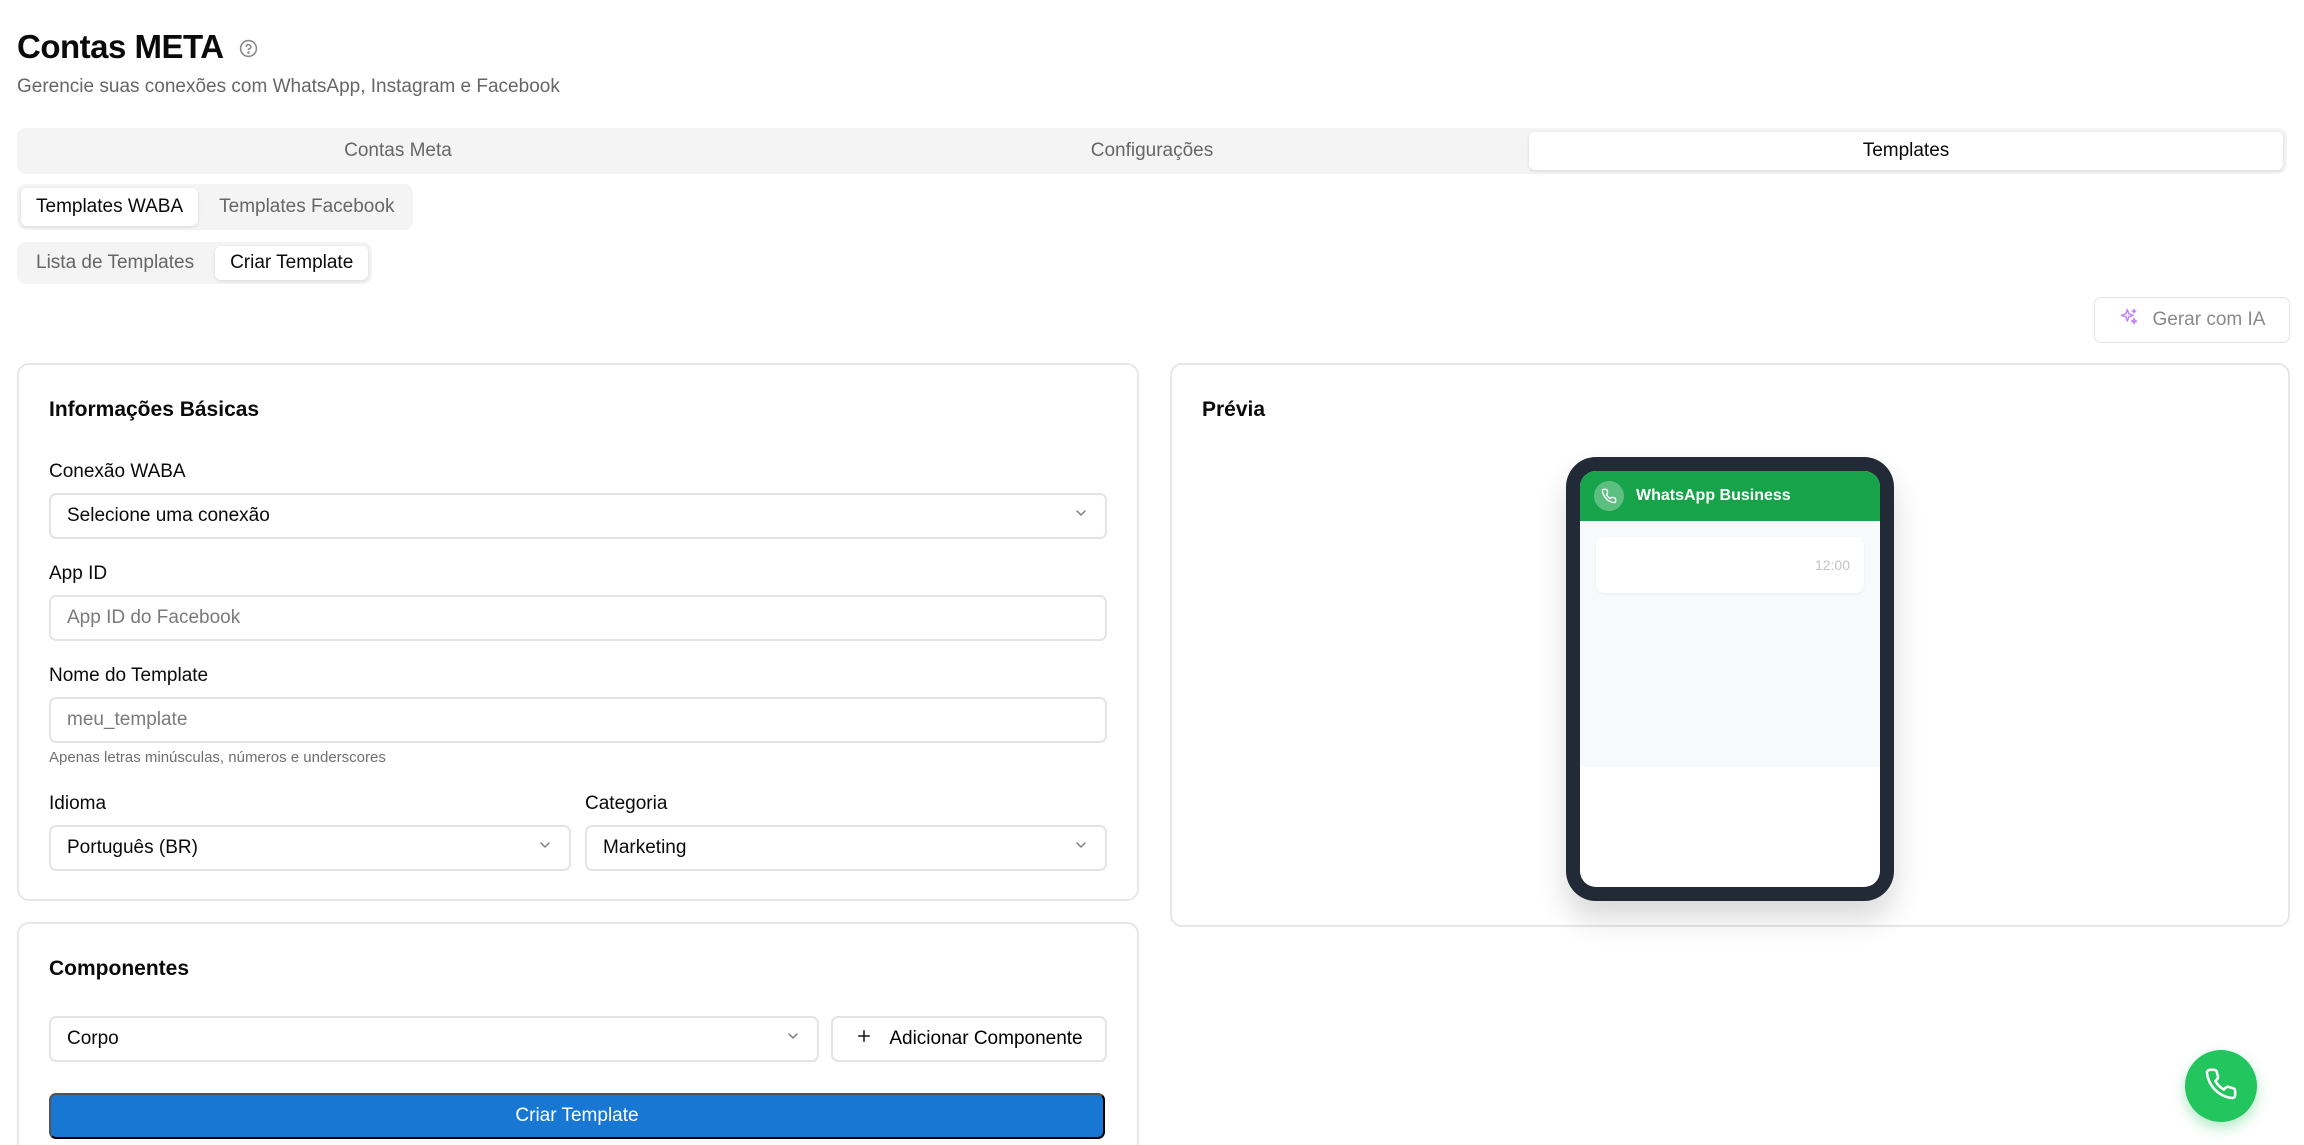 Image resolution: width=2304 pixels, height=1145 pixels. I want to click on page-title: Contas META, so click(120, 46).